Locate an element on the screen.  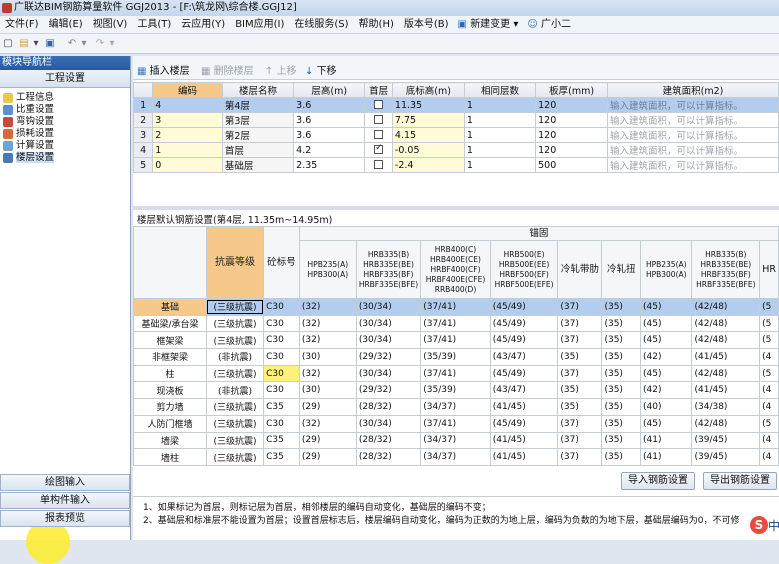
menu-version: 版本号(B) is located at coordinates (426, 24).